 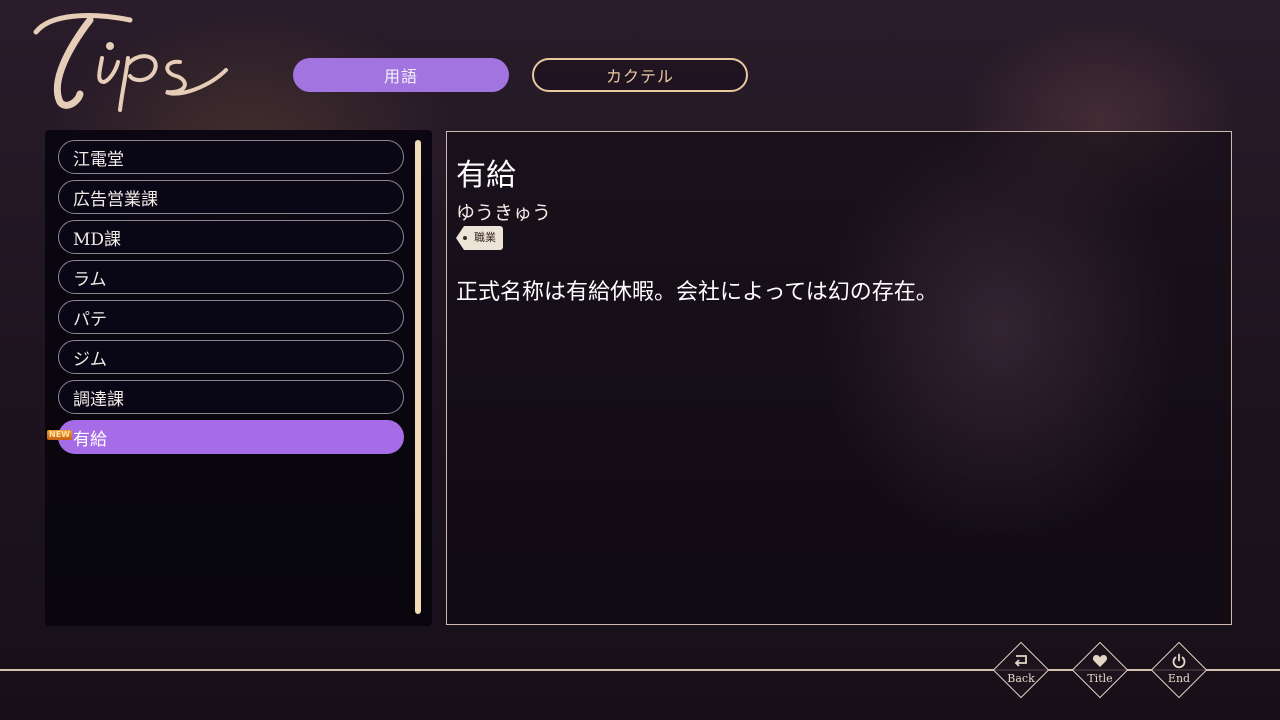 I want to click on tips-logo-svg, so click(x=130, y=62).